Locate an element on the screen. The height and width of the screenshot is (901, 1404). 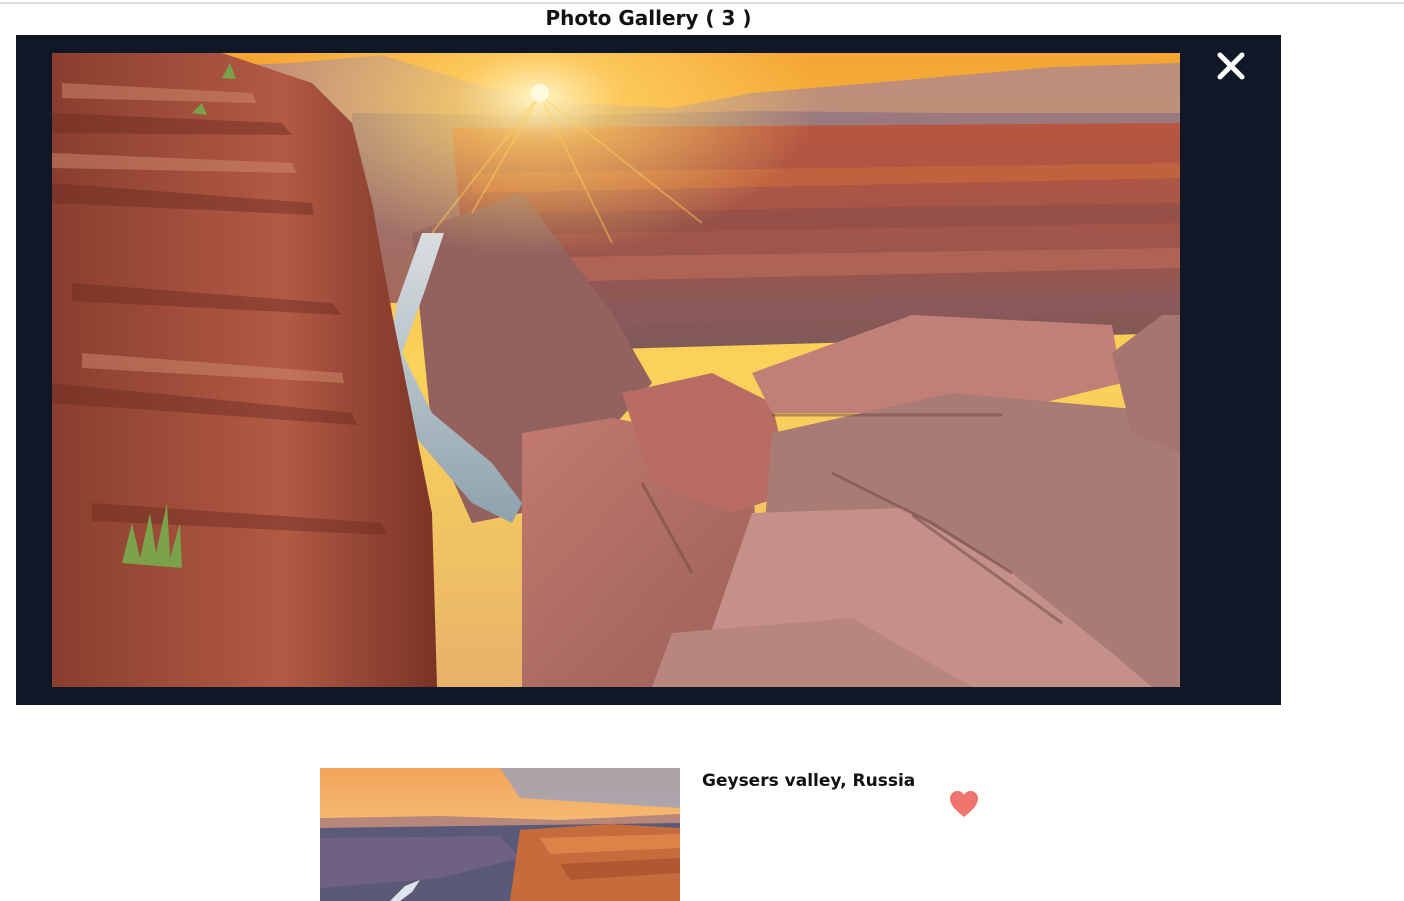
close-button is located at coordinates (1231, 66).